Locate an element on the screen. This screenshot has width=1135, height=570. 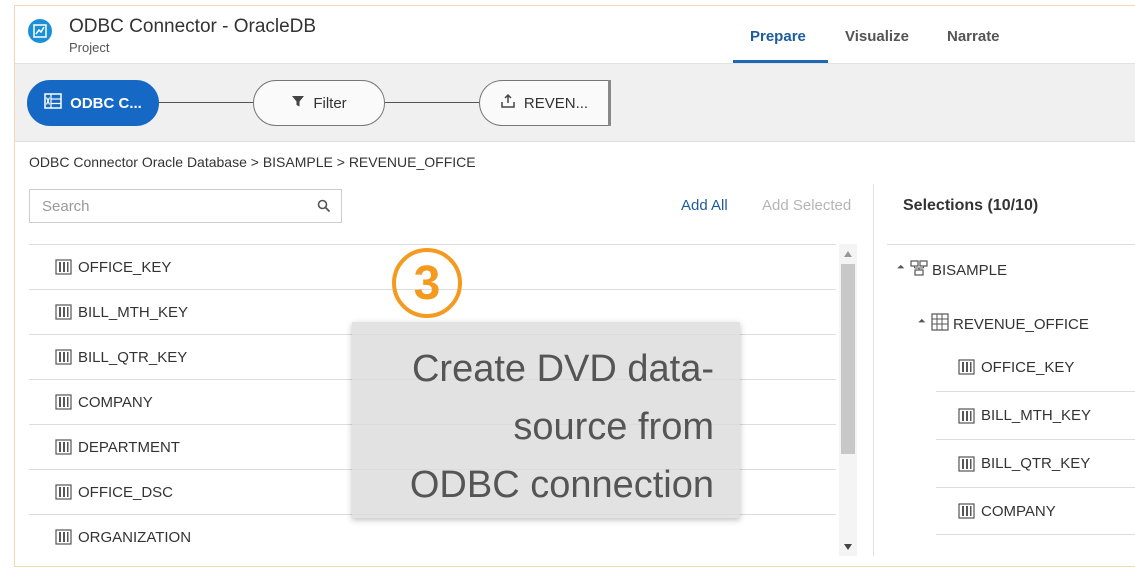
tree-node-table: REVENUE_OFFICE is located at coordinates (1003, 324).